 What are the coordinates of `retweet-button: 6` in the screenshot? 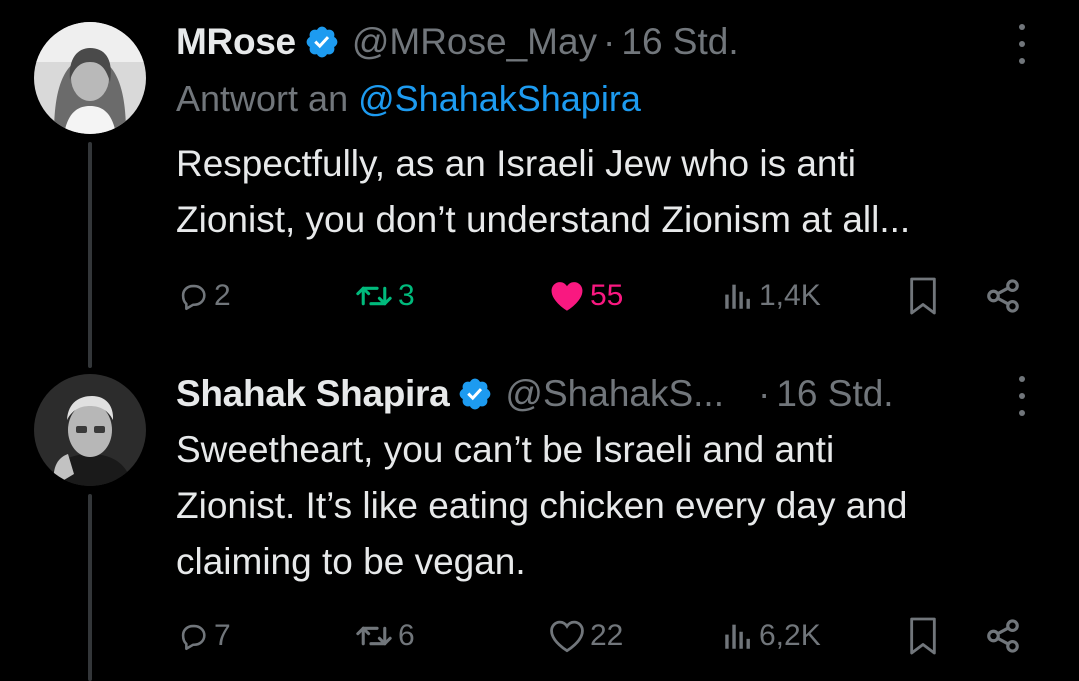 It's located at (384, 636).